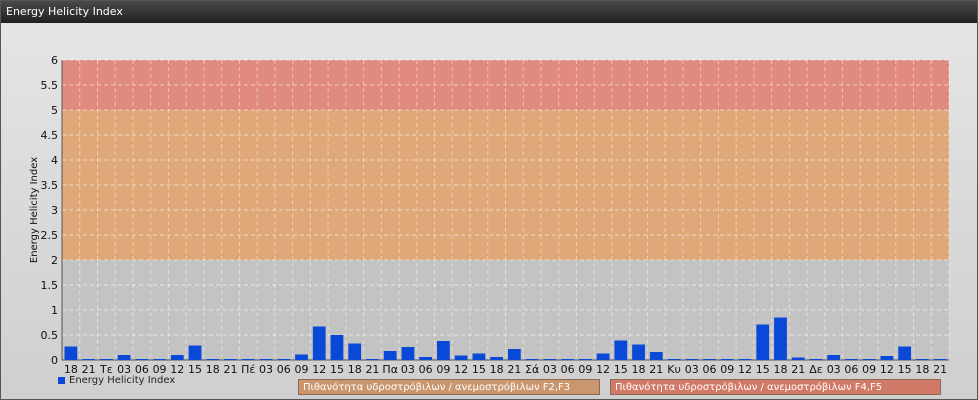 The width and height of the screenshot is (978, 400). I want to click on y-tick-label: 5.5, so click(50, 85).